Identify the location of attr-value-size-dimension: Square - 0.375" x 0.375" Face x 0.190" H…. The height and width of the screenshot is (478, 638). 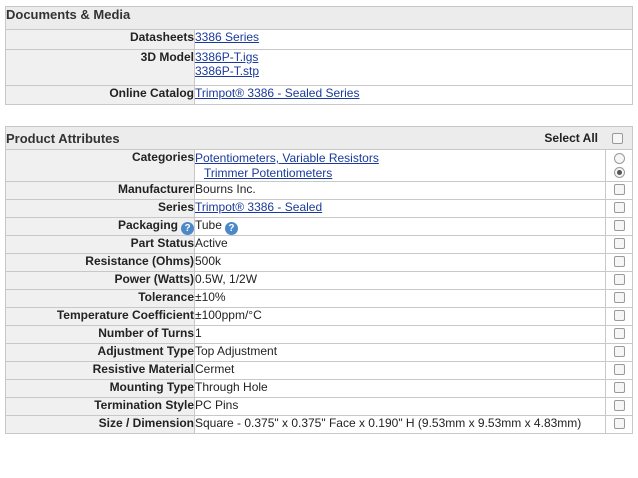
(388, 423).